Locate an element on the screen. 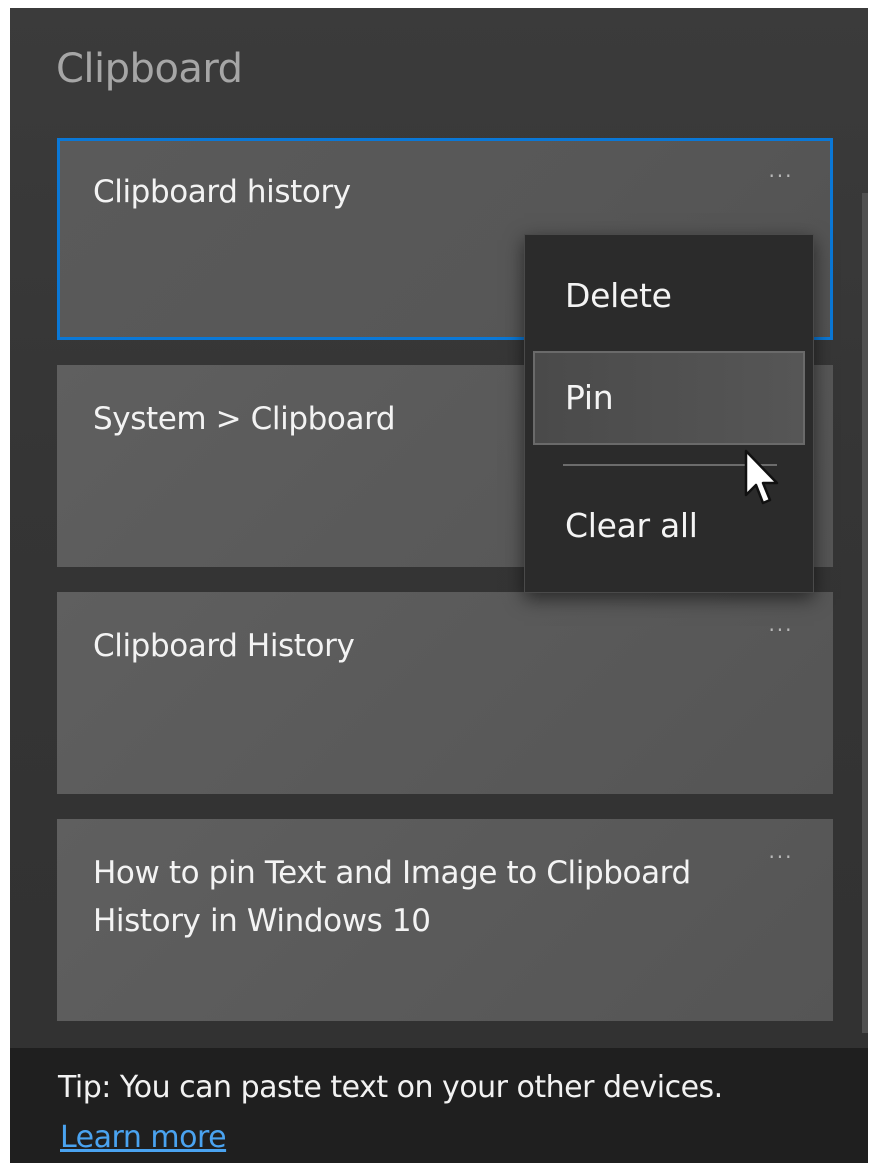 The image size is (870, 1165). menu-item-delete: Delete is located at coordinates (669, 296).